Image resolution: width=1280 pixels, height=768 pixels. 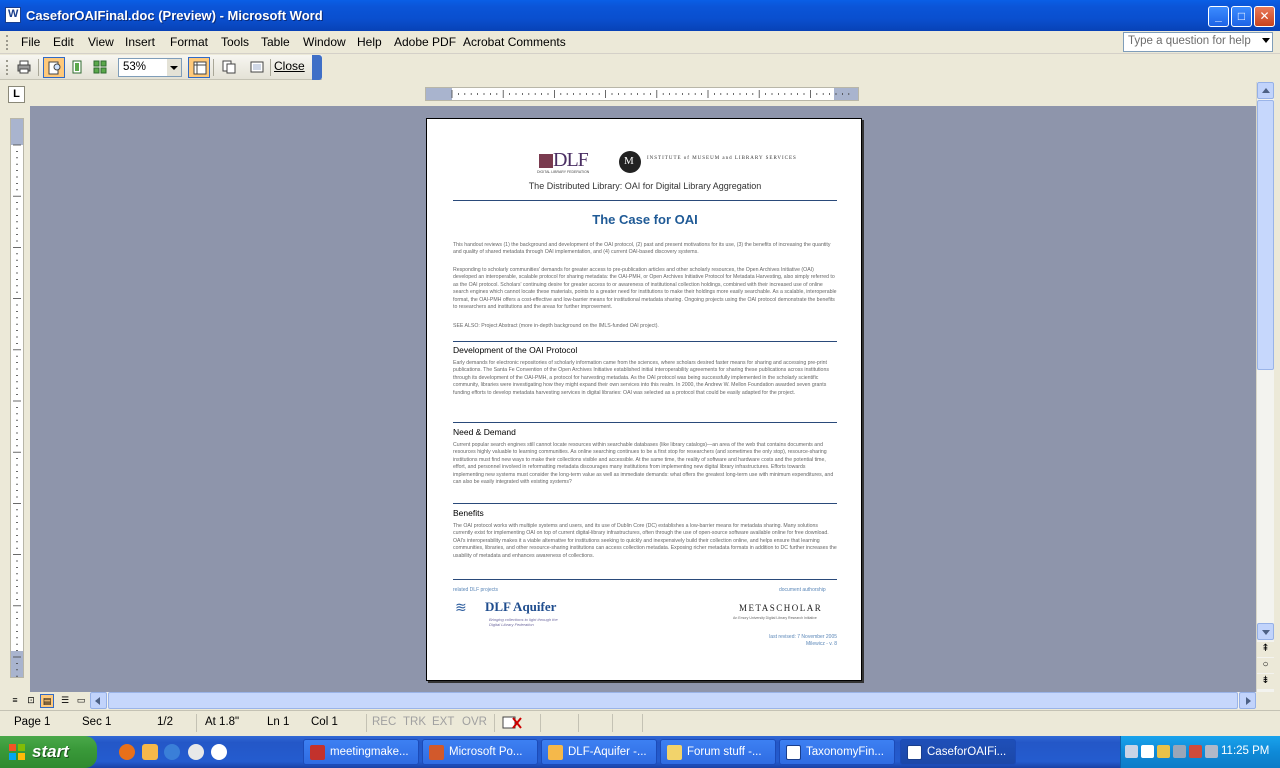 What do you see at coordinates (7, 67) in the screenshot?
I see `toolbar-grip` at bounding box center [7, 67].